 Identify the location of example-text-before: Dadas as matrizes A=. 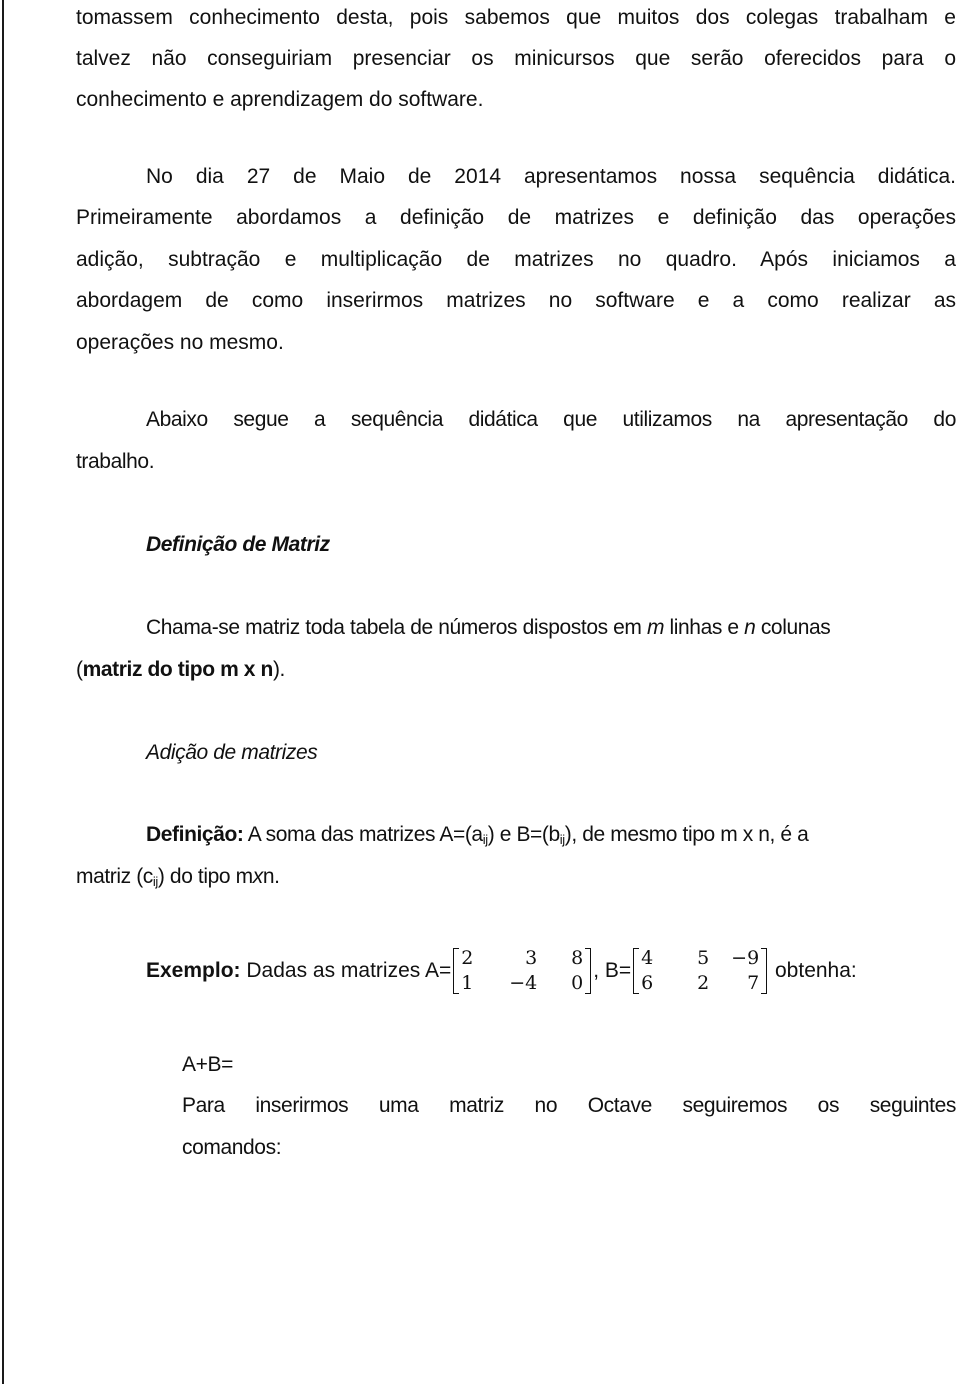
(346, 970).